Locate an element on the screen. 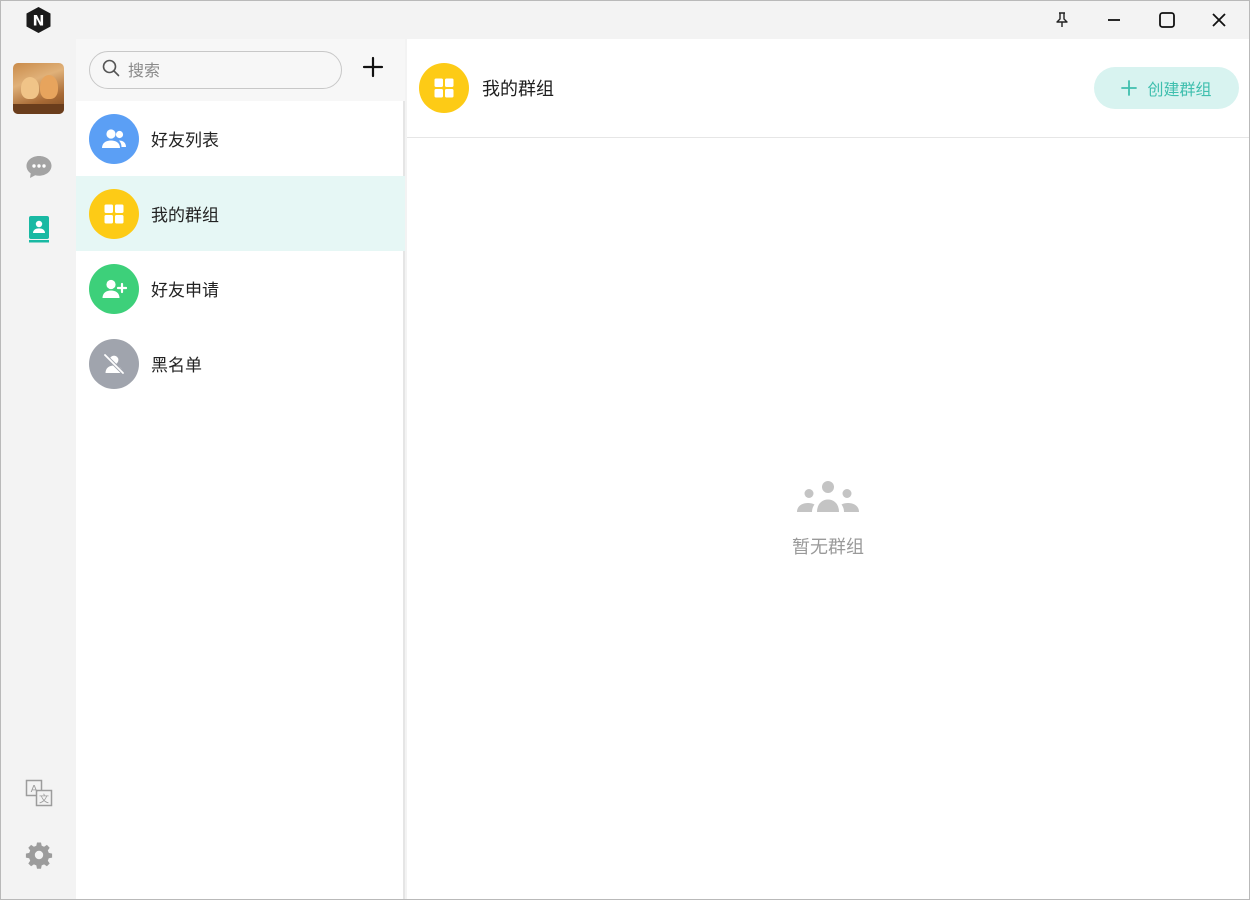 Image resolution: width=1250 pixels, height=900 pixels. title-bar: N is located at coordinates (625, 20).